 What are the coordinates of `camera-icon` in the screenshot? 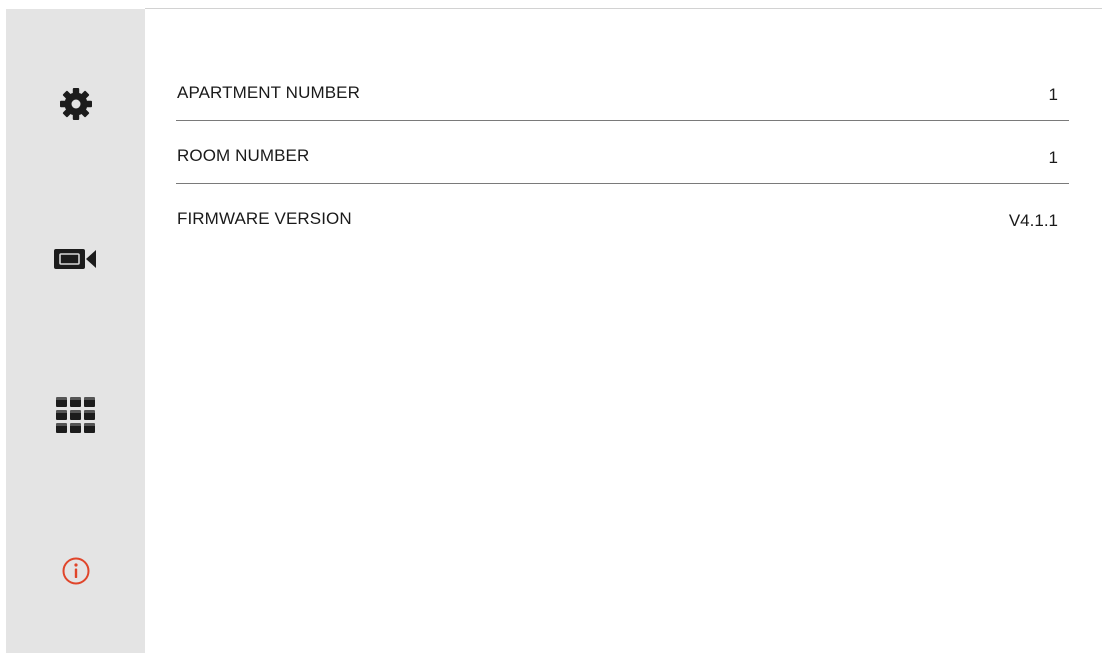 It's located at (75, 259).